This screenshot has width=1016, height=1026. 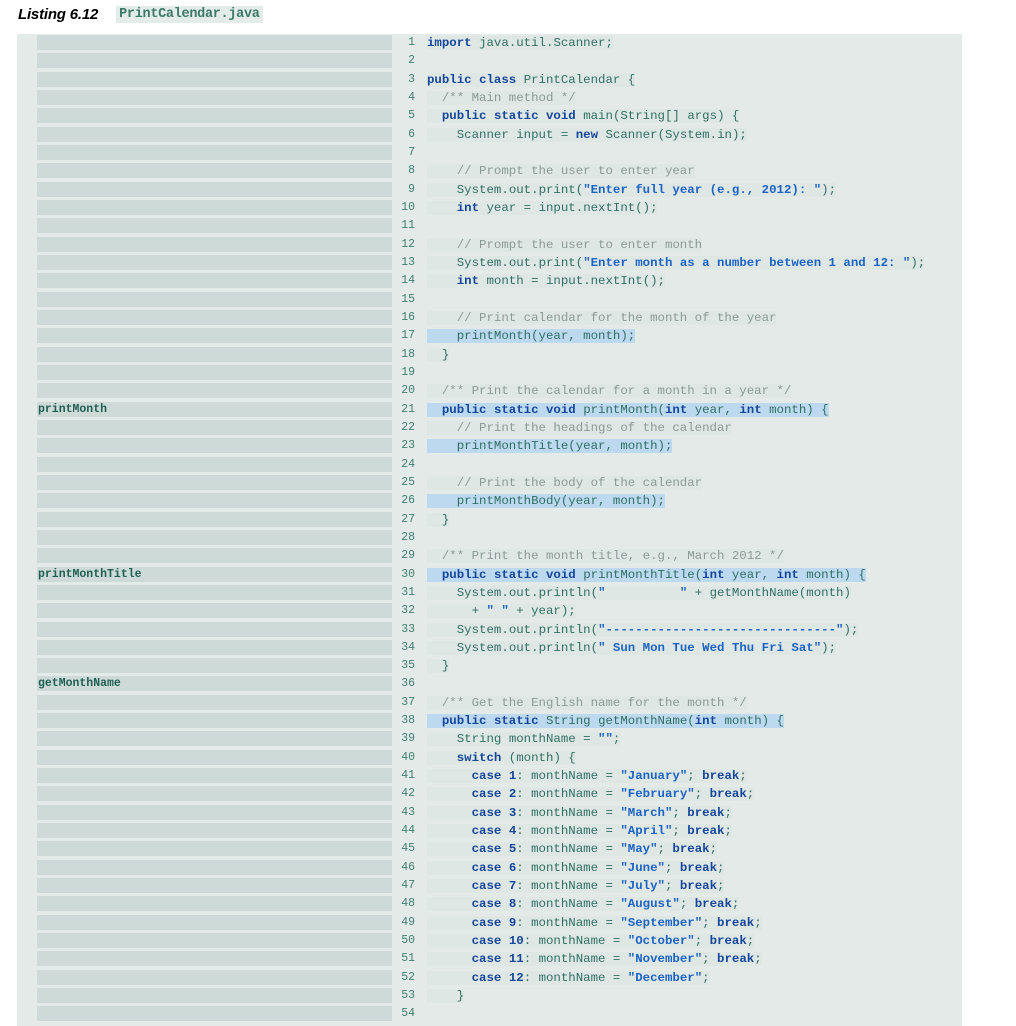 I want to click on code-line-text: // Prompt the user to enter month, so click(x=565, y=244).